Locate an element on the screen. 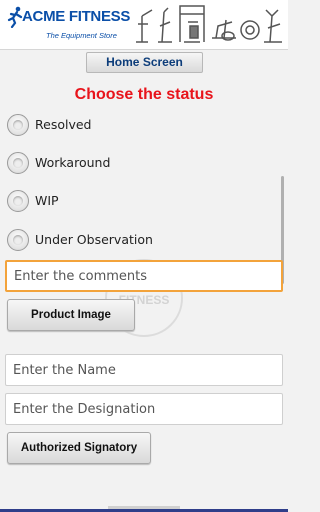 The height and width of the screenshot is (512, 320). product-image-button: Product Image is located at coordinates (71, 315).